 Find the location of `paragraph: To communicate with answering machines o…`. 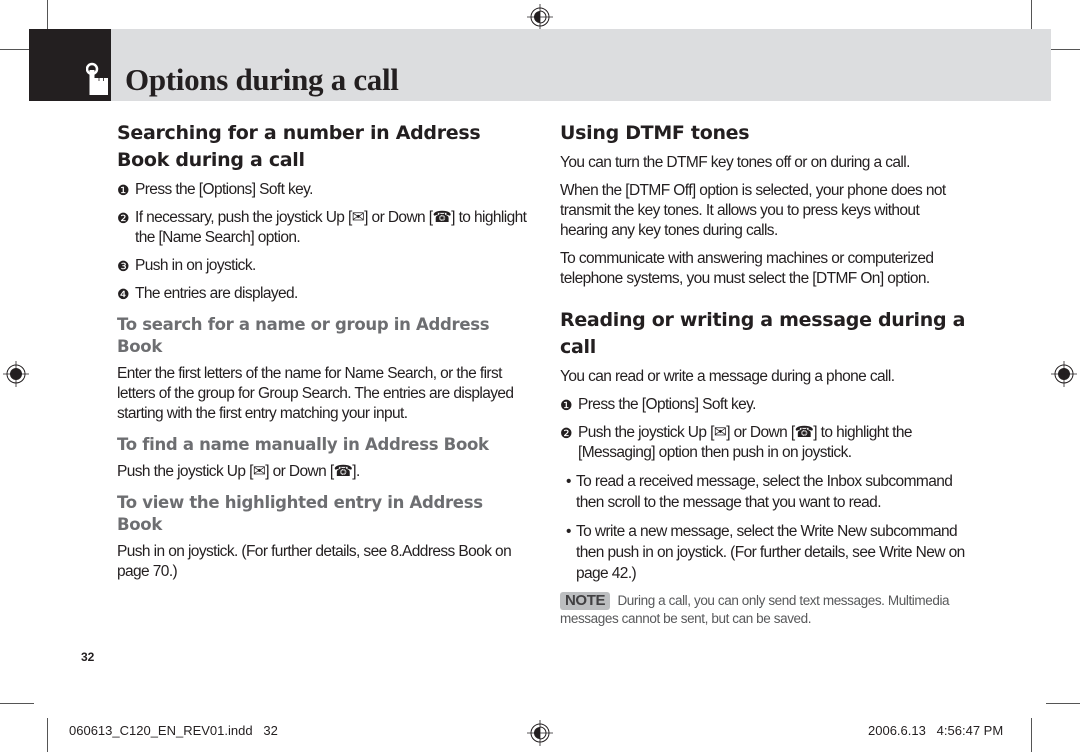

paragraph: To communicate with answering machines o… is located at coordinates (747, 268).